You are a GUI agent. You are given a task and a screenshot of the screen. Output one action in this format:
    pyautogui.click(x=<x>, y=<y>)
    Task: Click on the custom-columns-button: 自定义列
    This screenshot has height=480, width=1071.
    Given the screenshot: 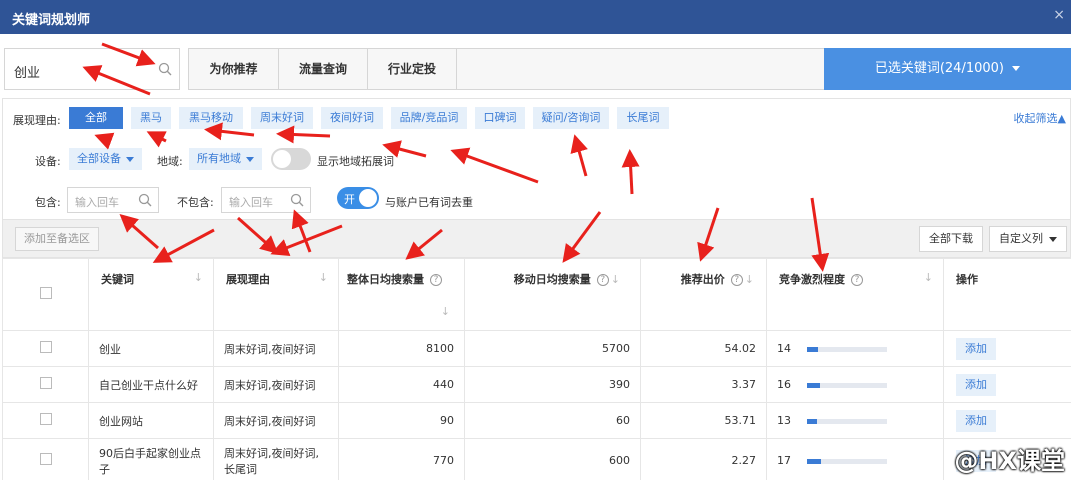 What is the action you would take?
    pyautogui.click(x=1028, y=239)
    